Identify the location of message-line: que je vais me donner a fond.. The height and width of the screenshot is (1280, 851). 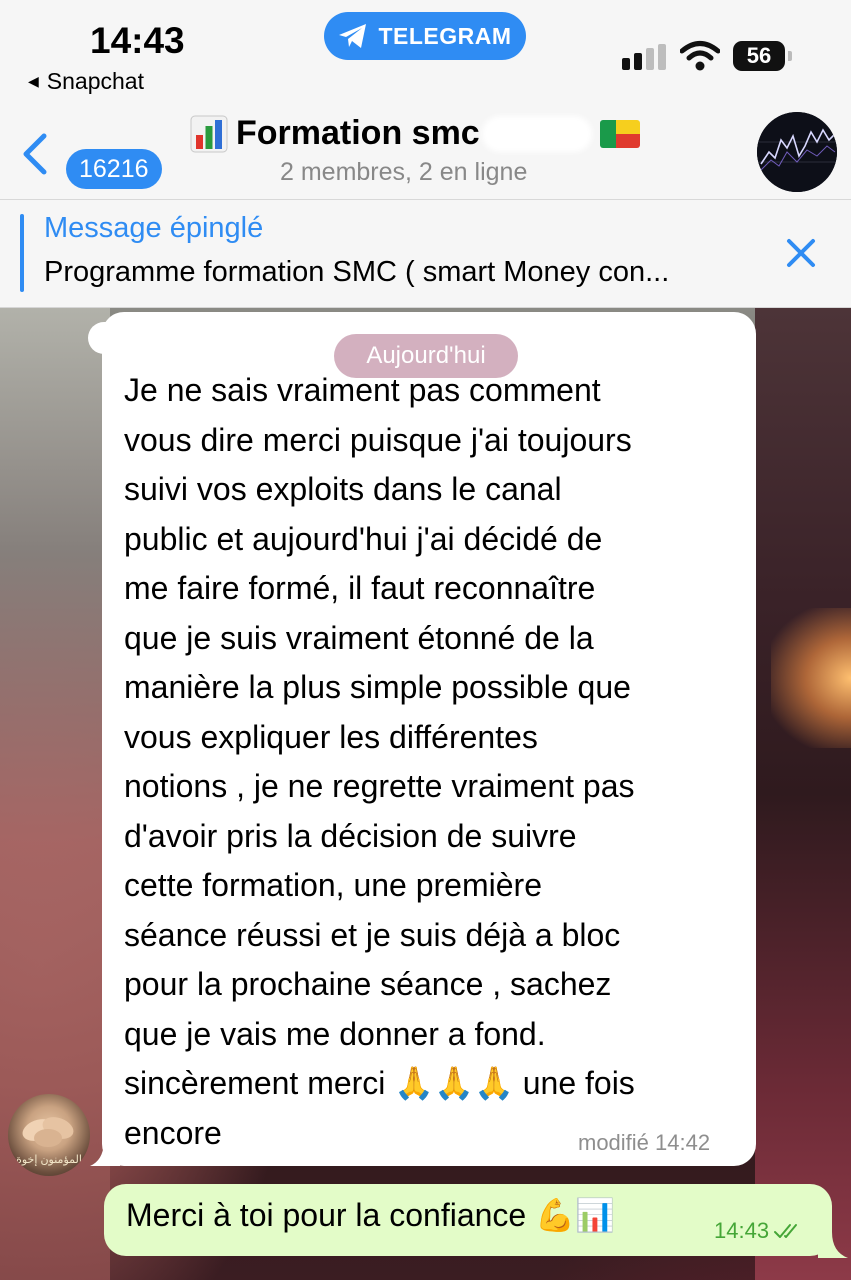
(335, 1033).